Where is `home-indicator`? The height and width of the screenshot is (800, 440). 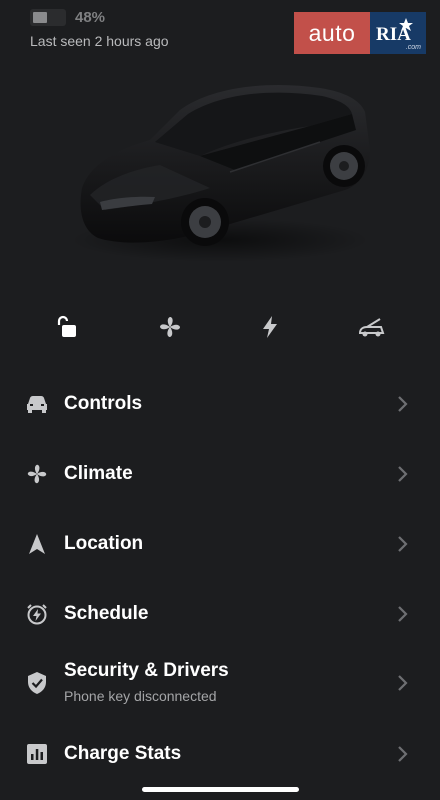
home-indicator is located at coordinates (220, 789).